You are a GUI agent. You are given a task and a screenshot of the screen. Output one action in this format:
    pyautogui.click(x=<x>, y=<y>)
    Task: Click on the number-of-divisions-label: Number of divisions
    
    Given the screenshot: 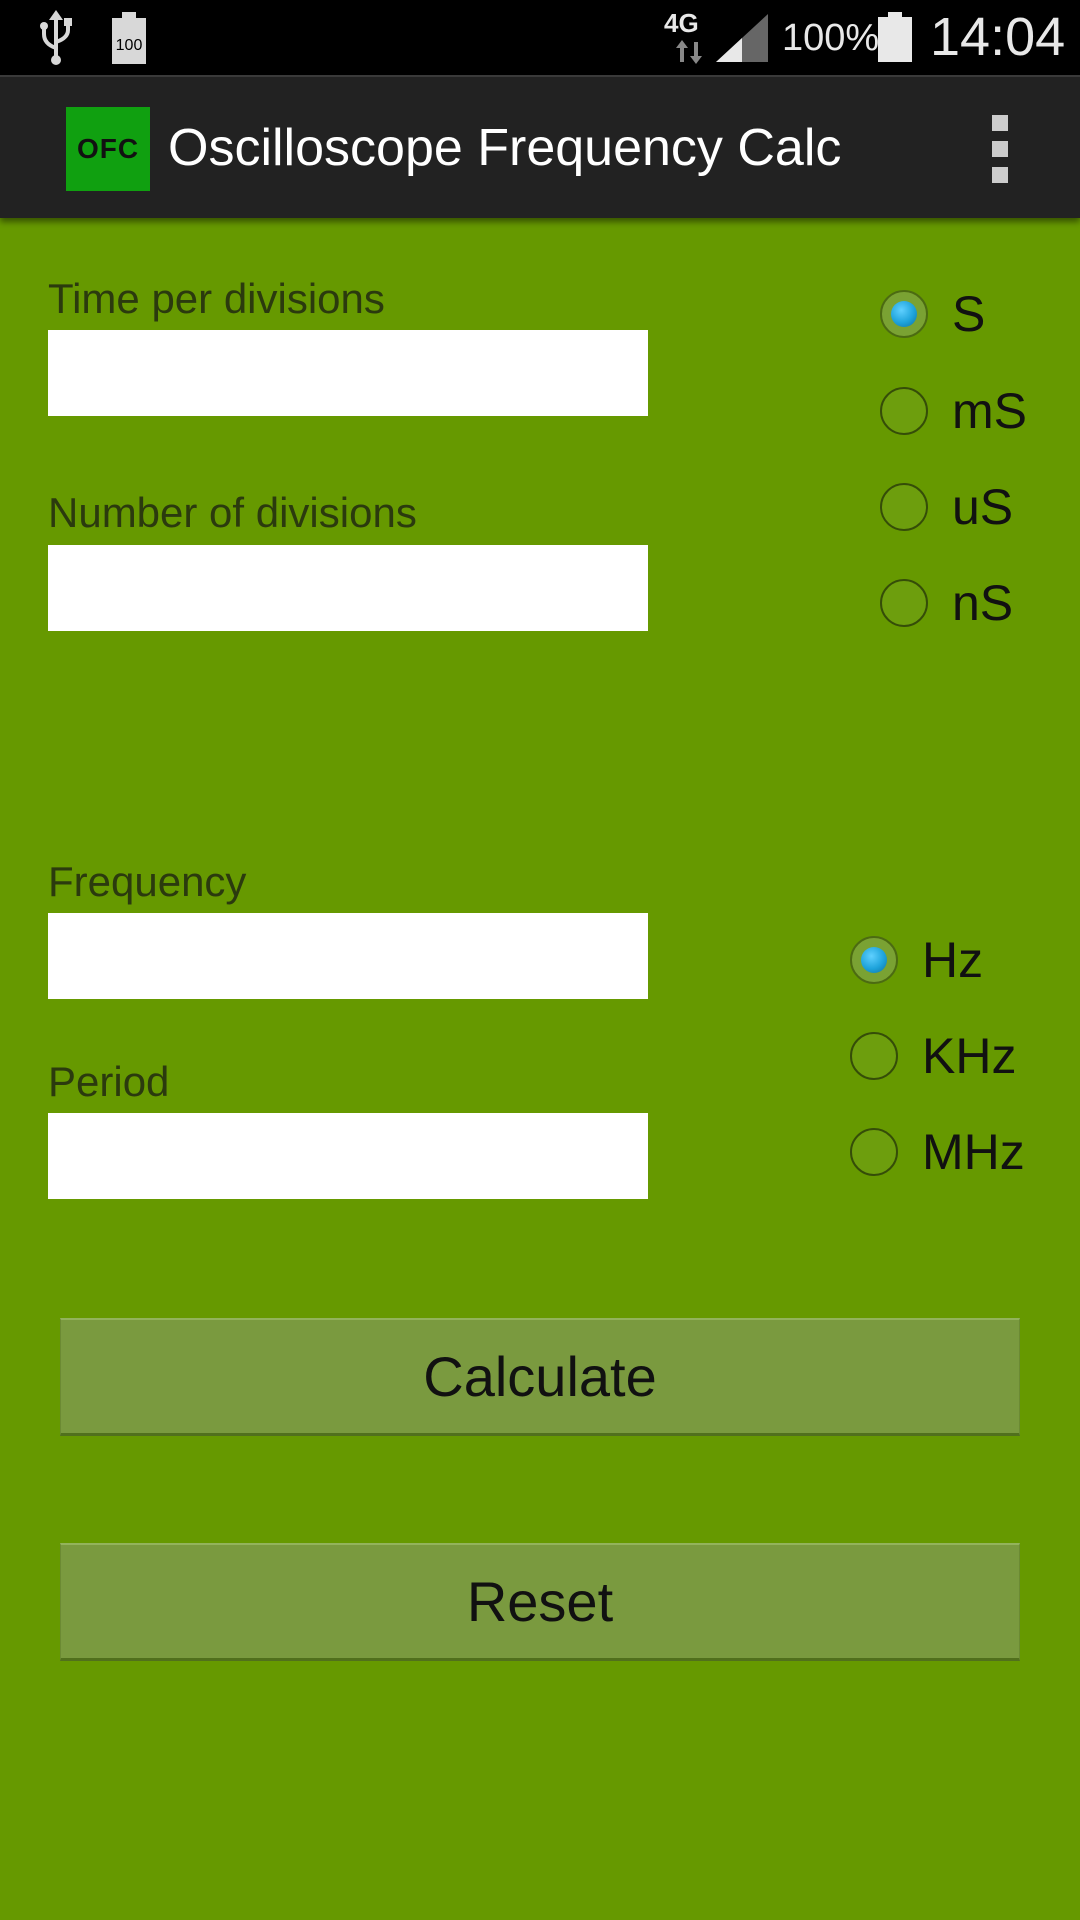 What is the action you would take?
    pyautogui.click(x=232, y=512)
    